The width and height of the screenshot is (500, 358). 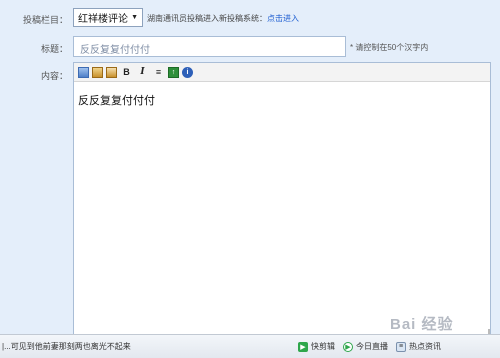 I want to click on column-note-text: 湖南通讯员投稿进入新投稿系统：, so click(x=207, y=18).